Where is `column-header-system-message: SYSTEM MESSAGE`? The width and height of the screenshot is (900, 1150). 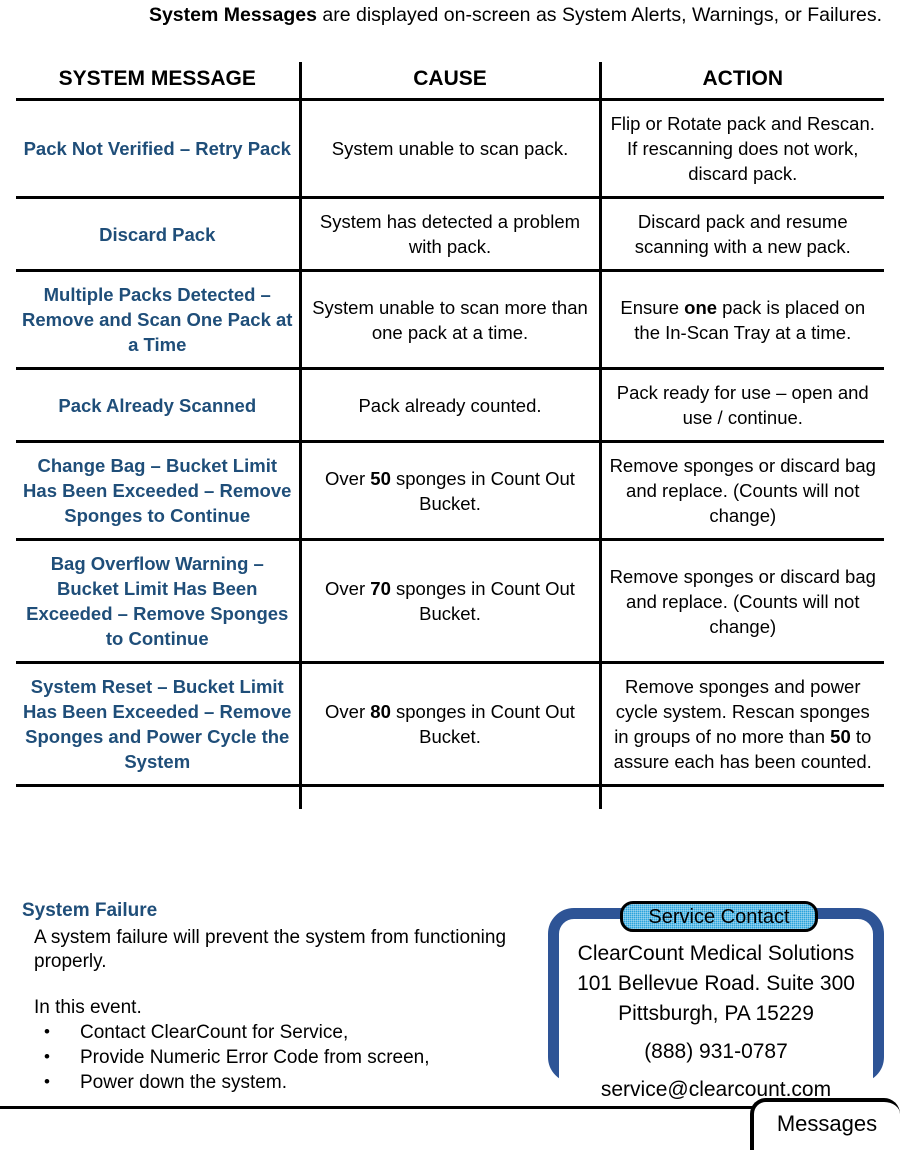
column-header-system-message: SYSTEM MESSAGE is located at coordinates (158, 81).